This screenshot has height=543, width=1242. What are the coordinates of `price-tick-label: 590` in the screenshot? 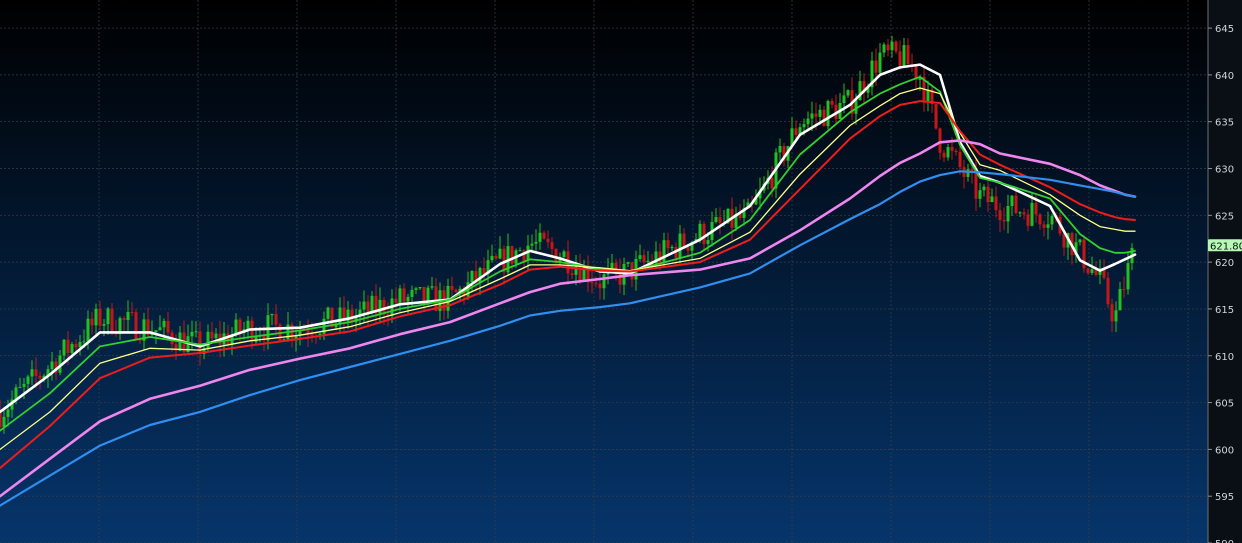 It's located at (1224, 541).